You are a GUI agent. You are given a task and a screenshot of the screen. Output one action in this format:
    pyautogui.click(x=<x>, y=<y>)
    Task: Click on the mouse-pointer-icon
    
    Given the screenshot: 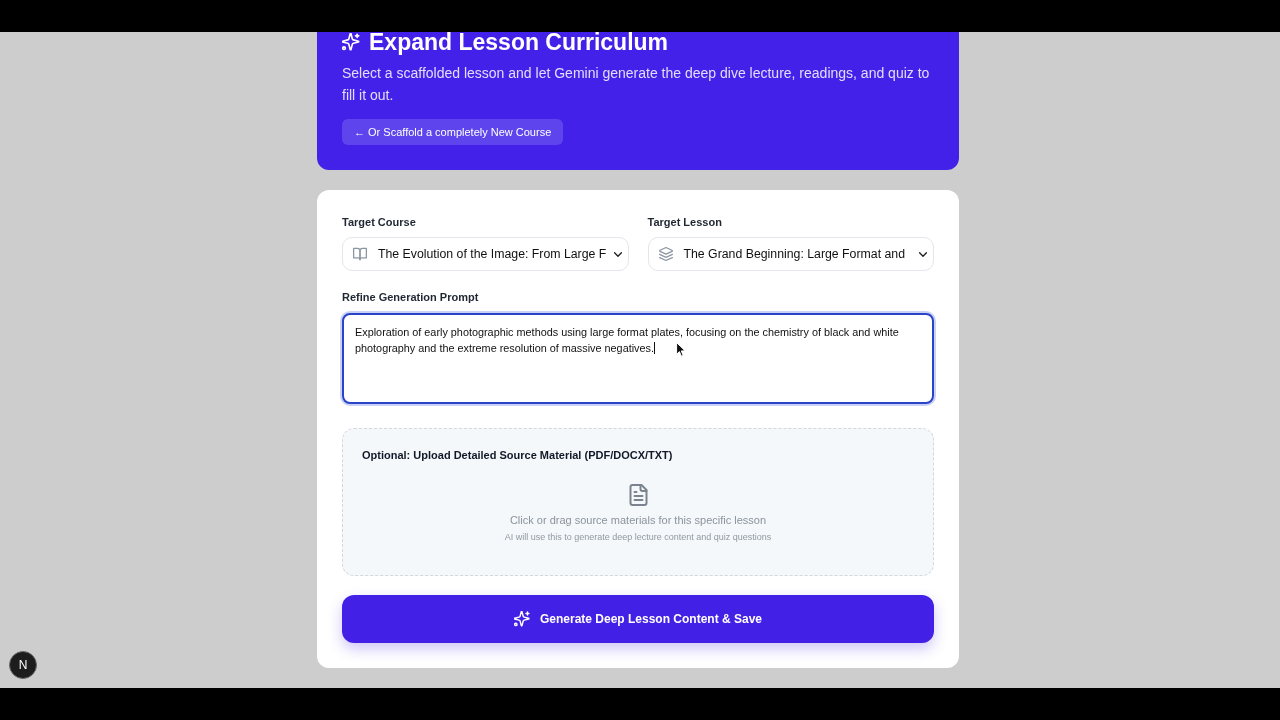 What is the action you would take?
    pyautogui.click(x=681, y=349)
    